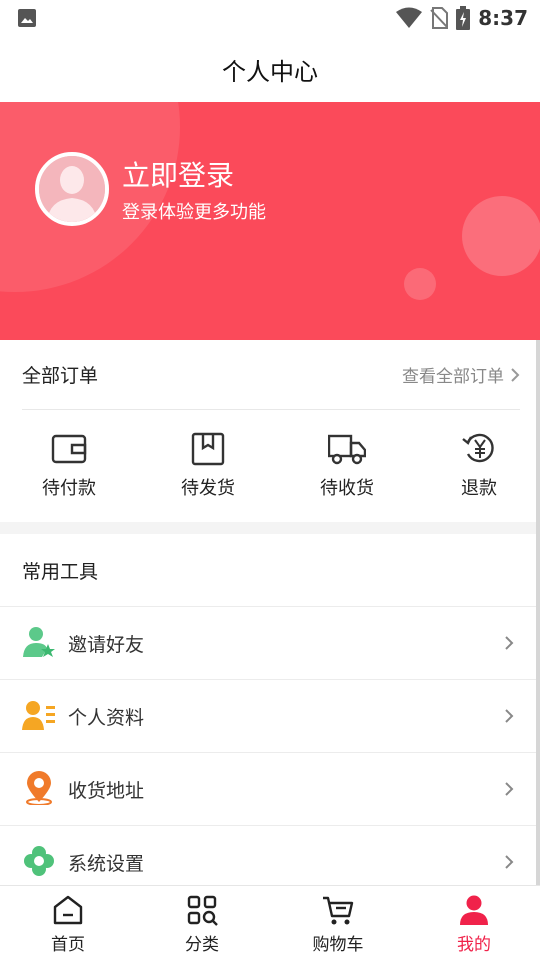  What do you see at coordinates (270, 467) in the screenshot?
I see `order-status-row: 待付款 待发货 待收货 退款` at bounding box center [270, 467].